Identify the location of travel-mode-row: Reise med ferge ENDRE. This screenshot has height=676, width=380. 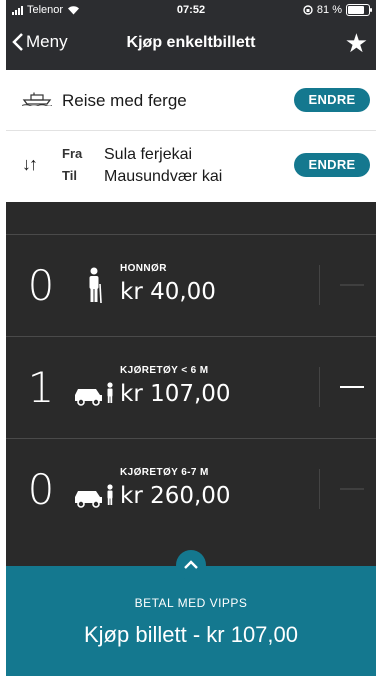
(191, 100).